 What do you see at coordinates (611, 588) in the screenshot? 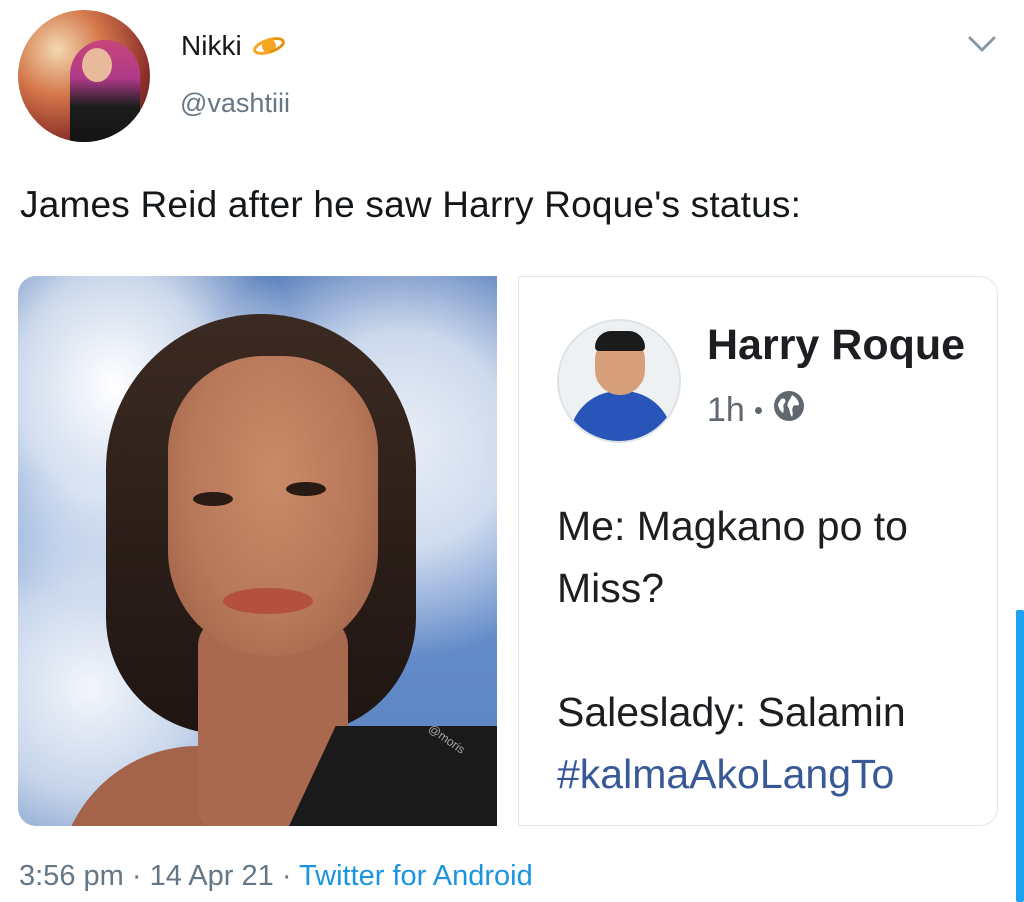
I see `fb-post-line: Miss?` at bounding box center [611, 588].